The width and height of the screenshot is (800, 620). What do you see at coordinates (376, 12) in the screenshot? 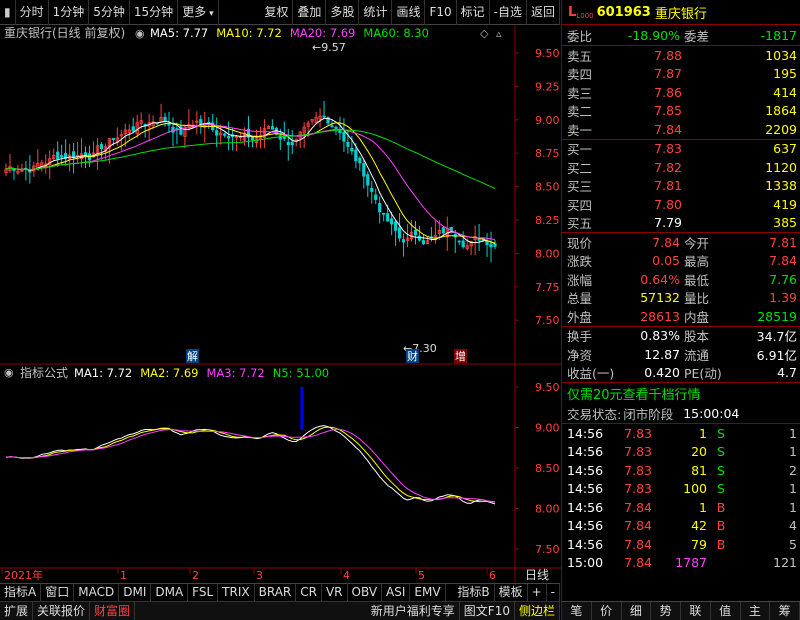
I see `stats-button: 统计` at bounding box center [376, 12].